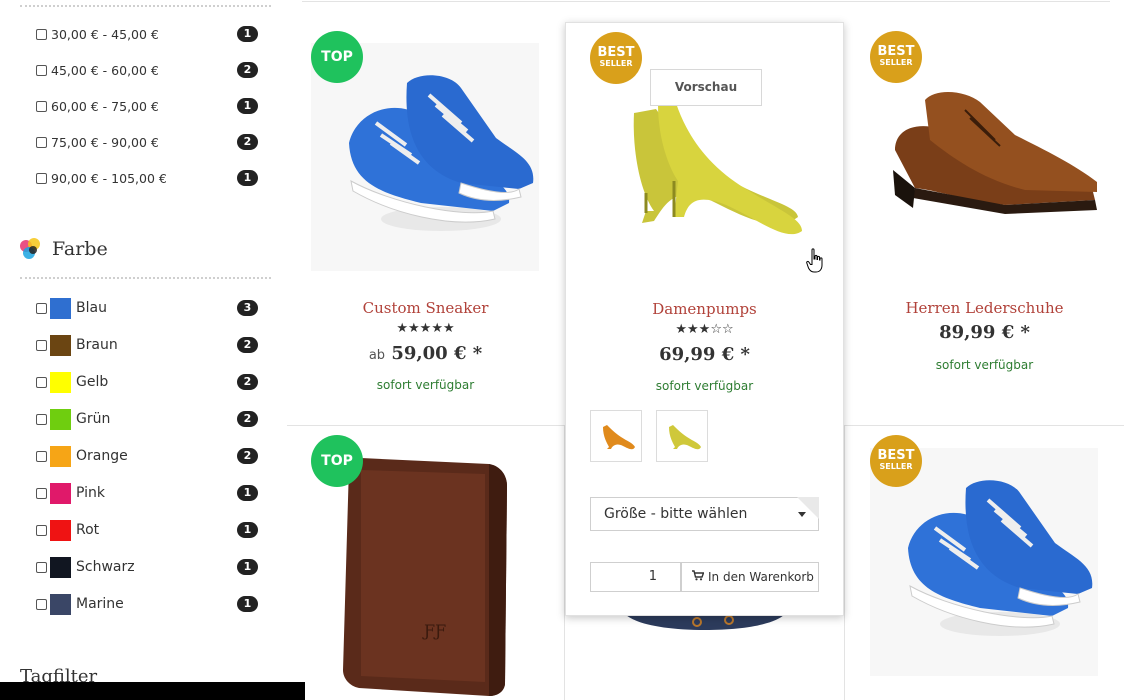 The width and height of the screenshot is (1131, 700). I want to click on price-filter-item: 60,00 € - 75,00 € 1, so click(147, 106).